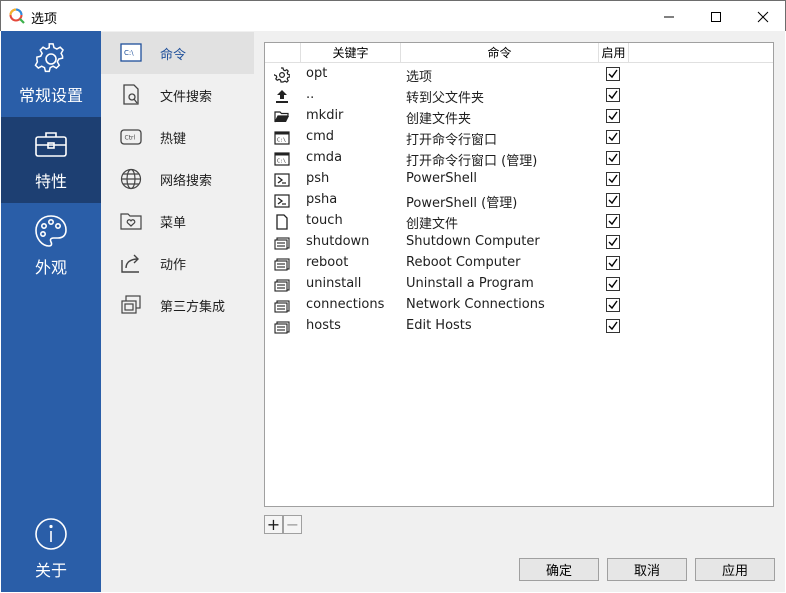 This screenshot has height=593, width=786. I want to click on row-keyword: shutdown, so click(338, 241).